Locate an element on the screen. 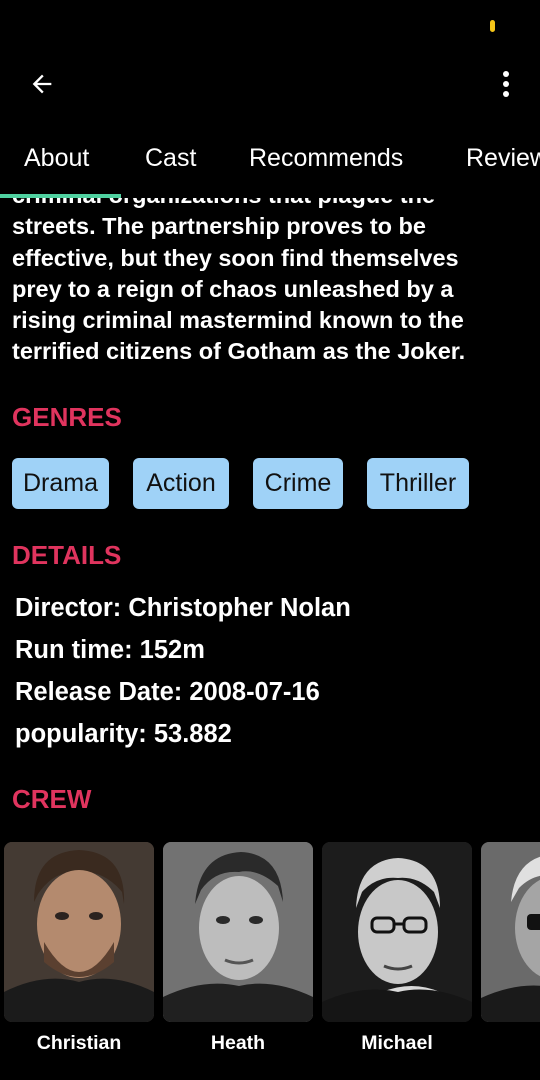  genre-chip: Thriller is located at coordinates (418, 483).